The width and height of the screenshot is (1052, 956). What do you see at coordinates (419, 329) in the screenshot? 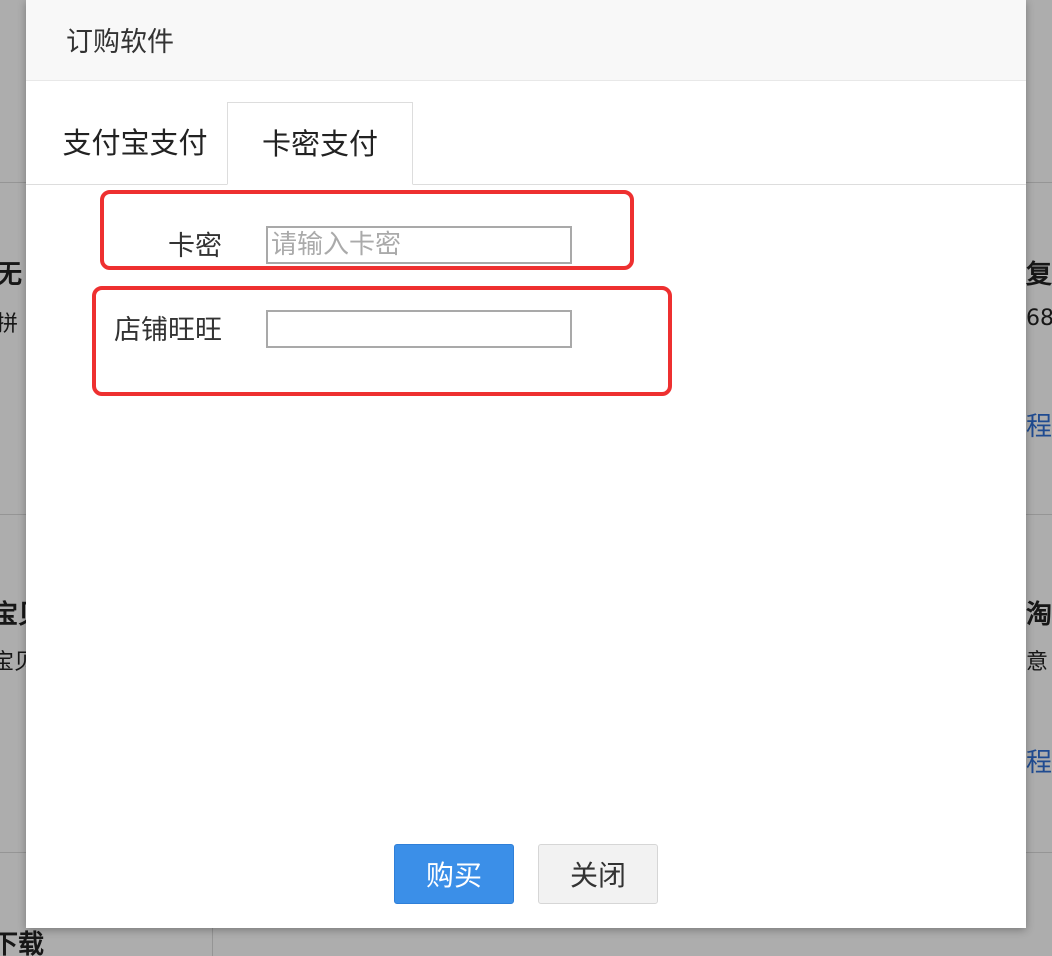
I see `shop-wangwang-input` at bounding box center [419, 329].